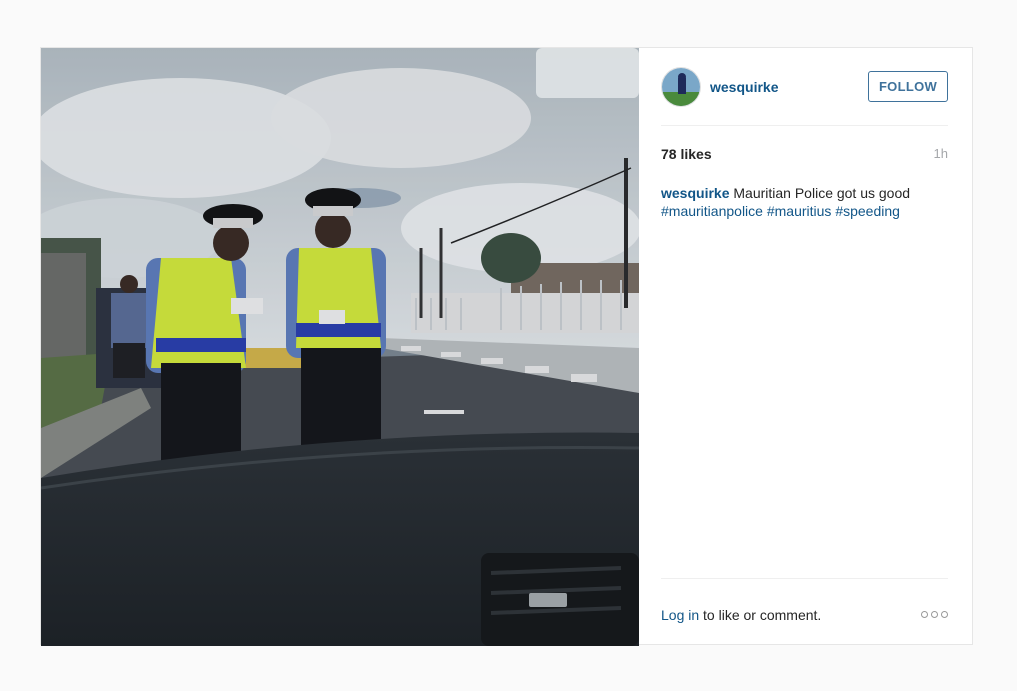 The image size is (1017, 691). I want to click on post-meta: 78 likes 1h, so click(804, 154).